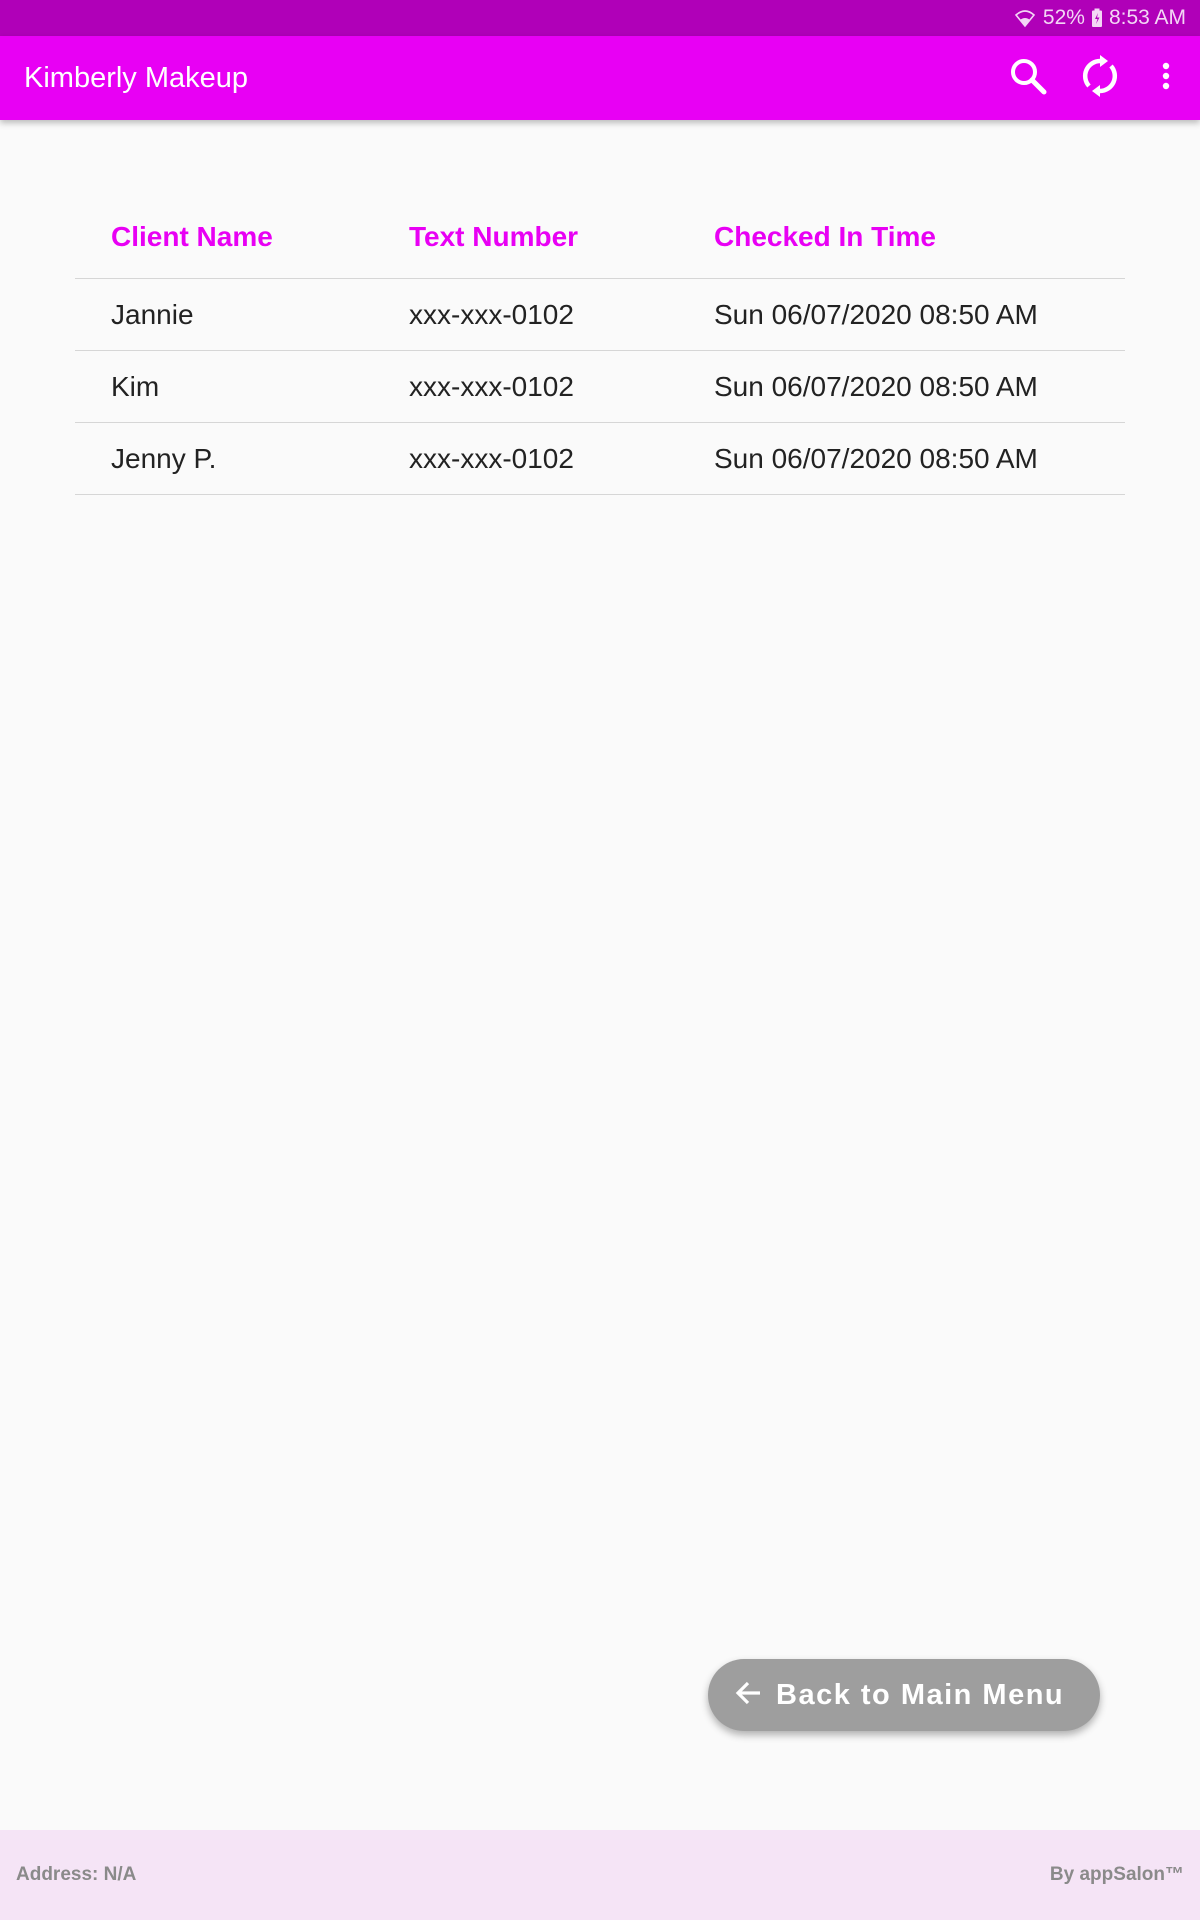 This screenshot has width=1200, height=1920. Describe the element at coordinates (152, 314) in the screenshot. I see `cell-client-name: Jannie` at that location.